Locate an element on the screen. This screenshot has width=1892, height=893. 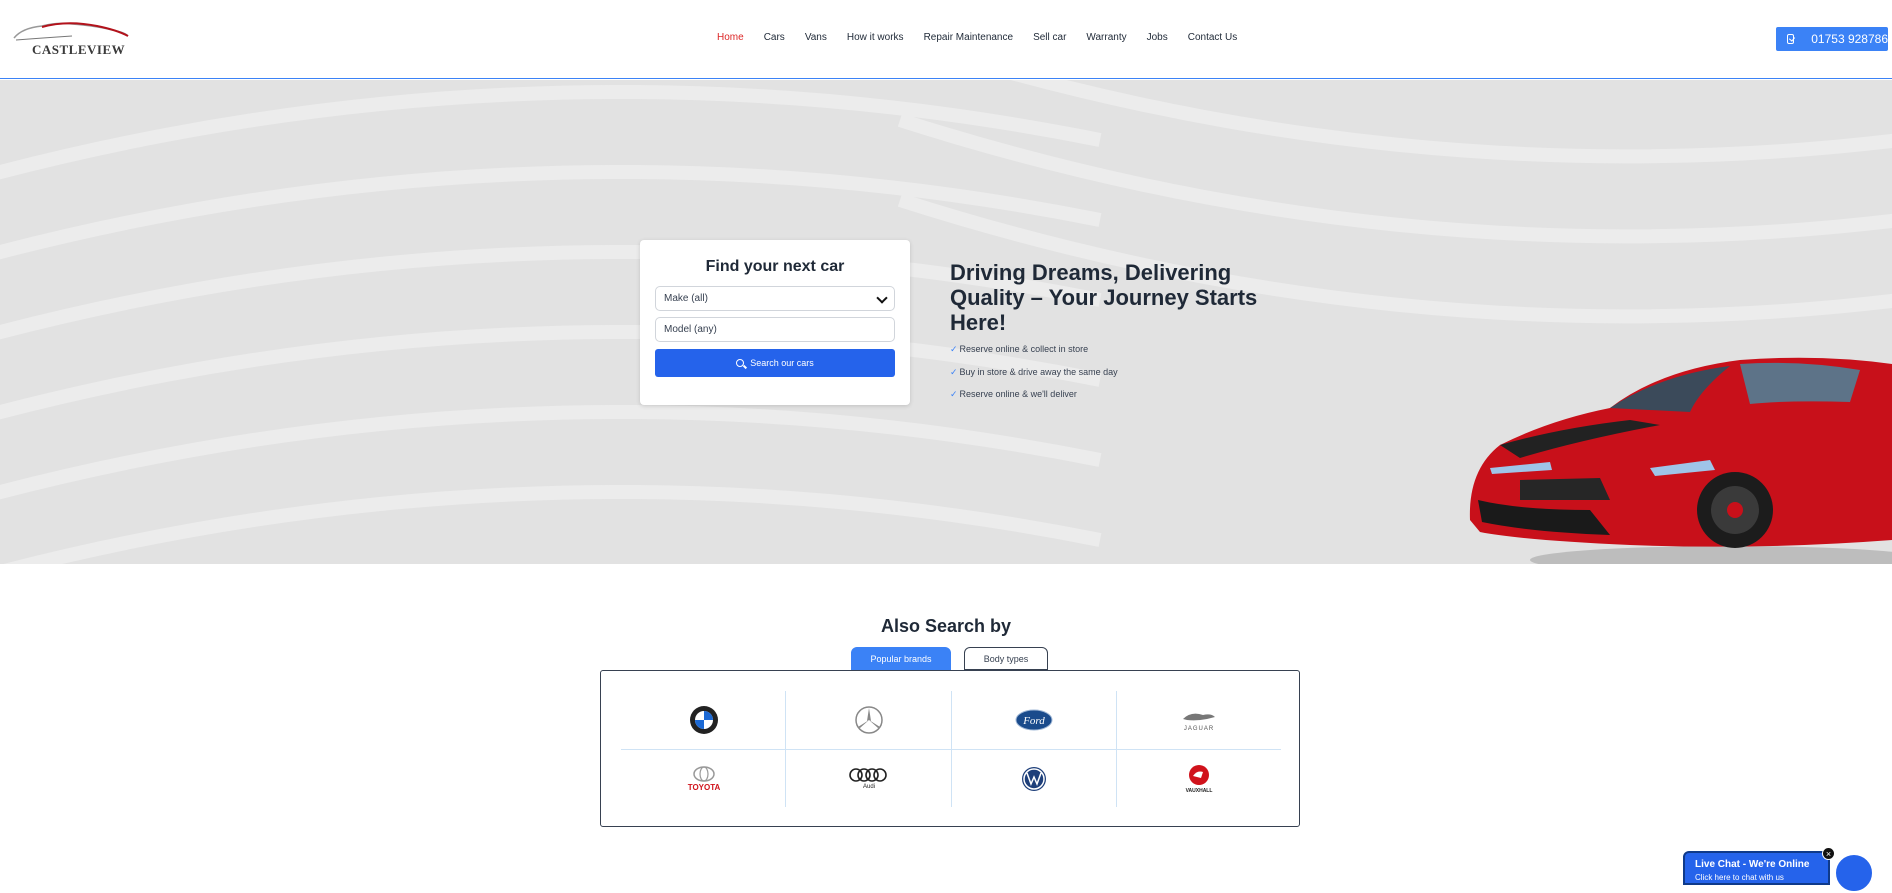
live-chat-title: Live Chat - We're Online is located at coordinates (1752, 864).